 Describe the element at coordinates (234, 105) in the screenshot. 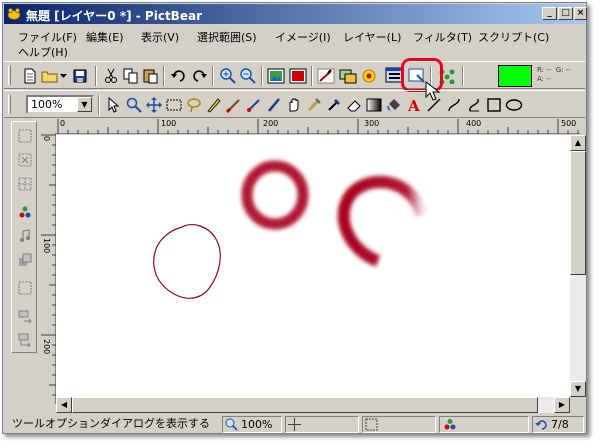

I see `brush-icon` at that location.